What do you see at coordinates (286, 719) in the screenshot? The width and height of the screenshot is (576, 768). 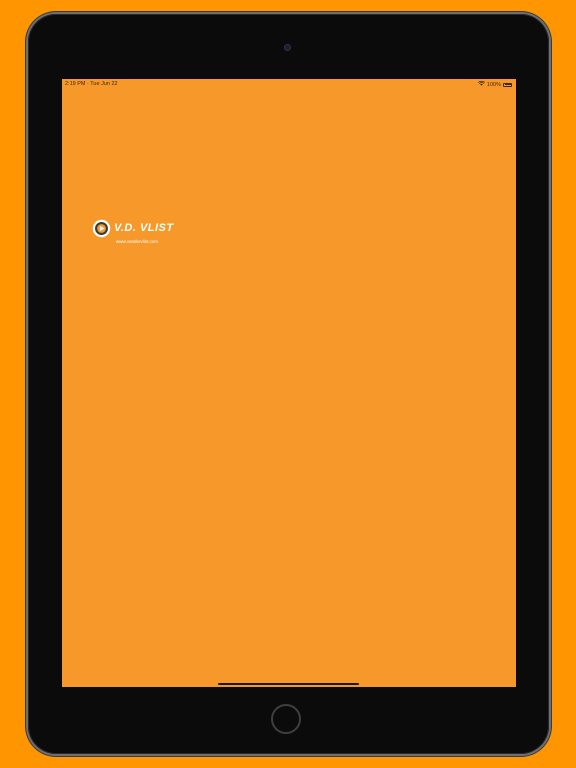 I see `home-button` at bounding box center [286, 719].